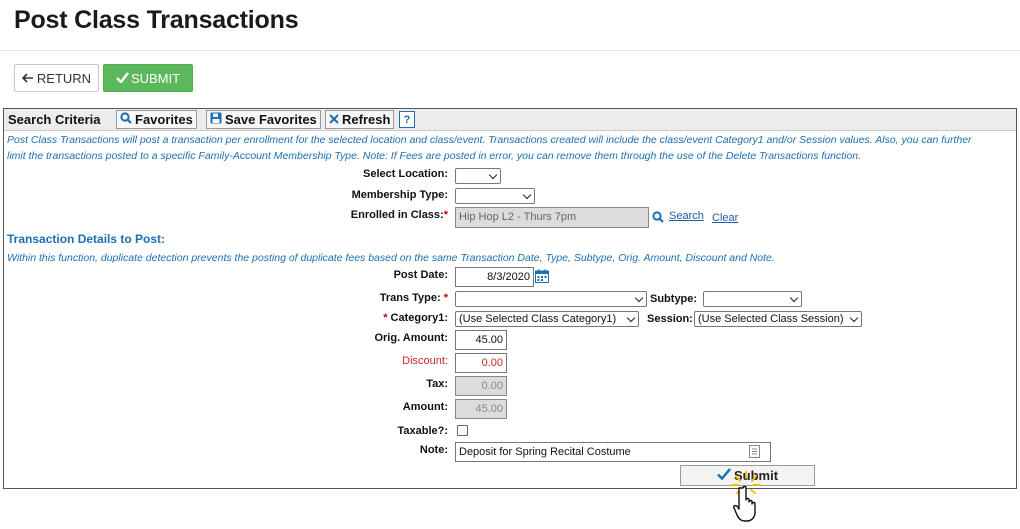 This screenshot has width=1020, height=529. Describe the element at coordinates (411, 338) in the screenshot. I see `orig-amount-label: Orig. Amount:` at that location.